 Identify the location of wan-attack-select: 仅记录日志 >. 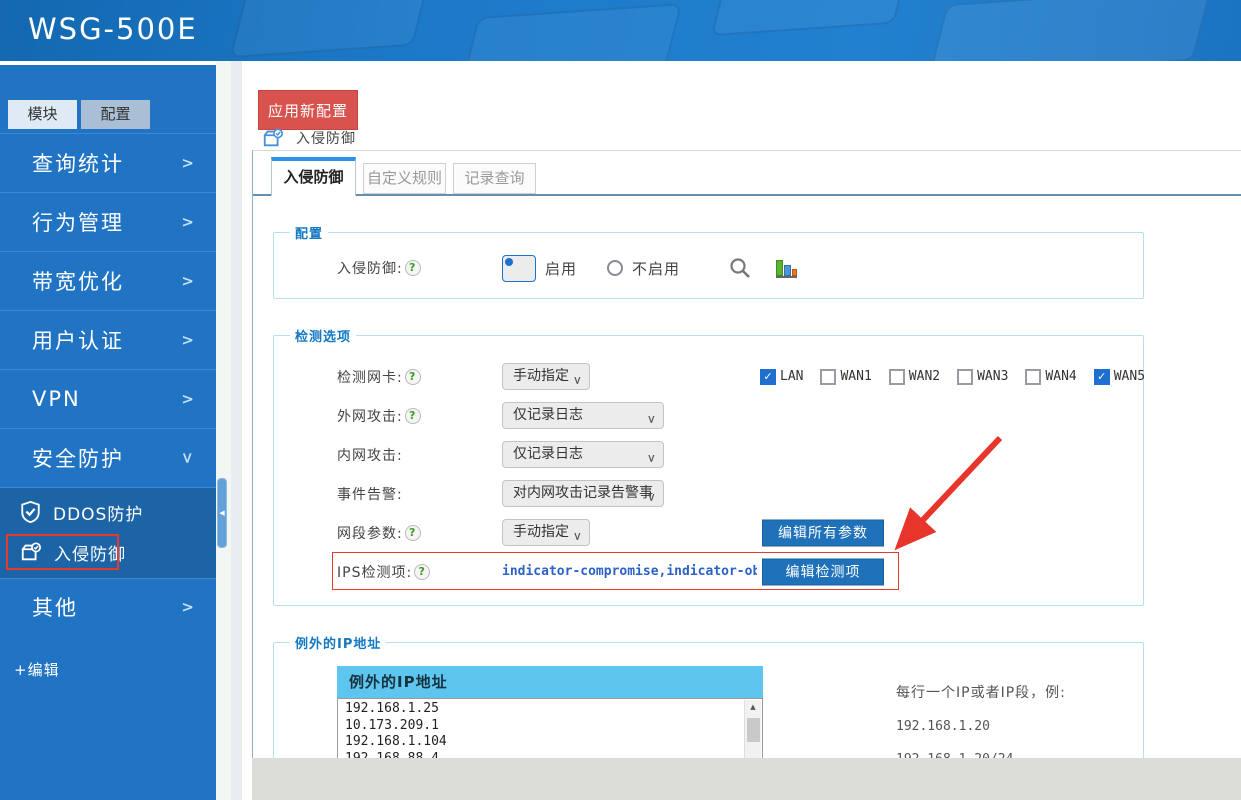
(583, 415).